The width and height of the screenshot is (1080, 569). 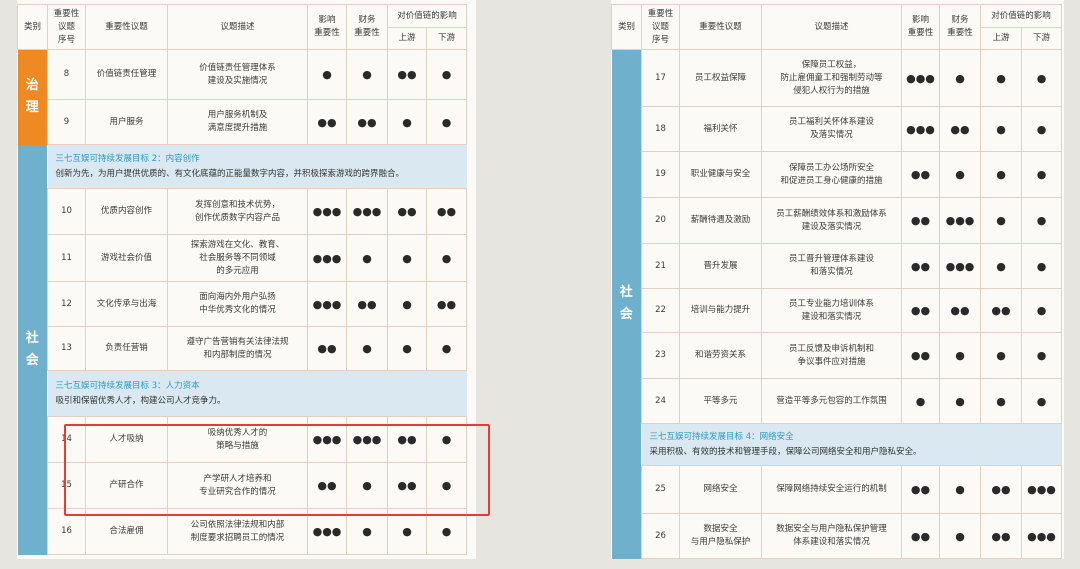 What do you see at coordinates (327, 20) in the screenshot?
I see `header-impact-line: 影响` at bounding box center [327, 20].